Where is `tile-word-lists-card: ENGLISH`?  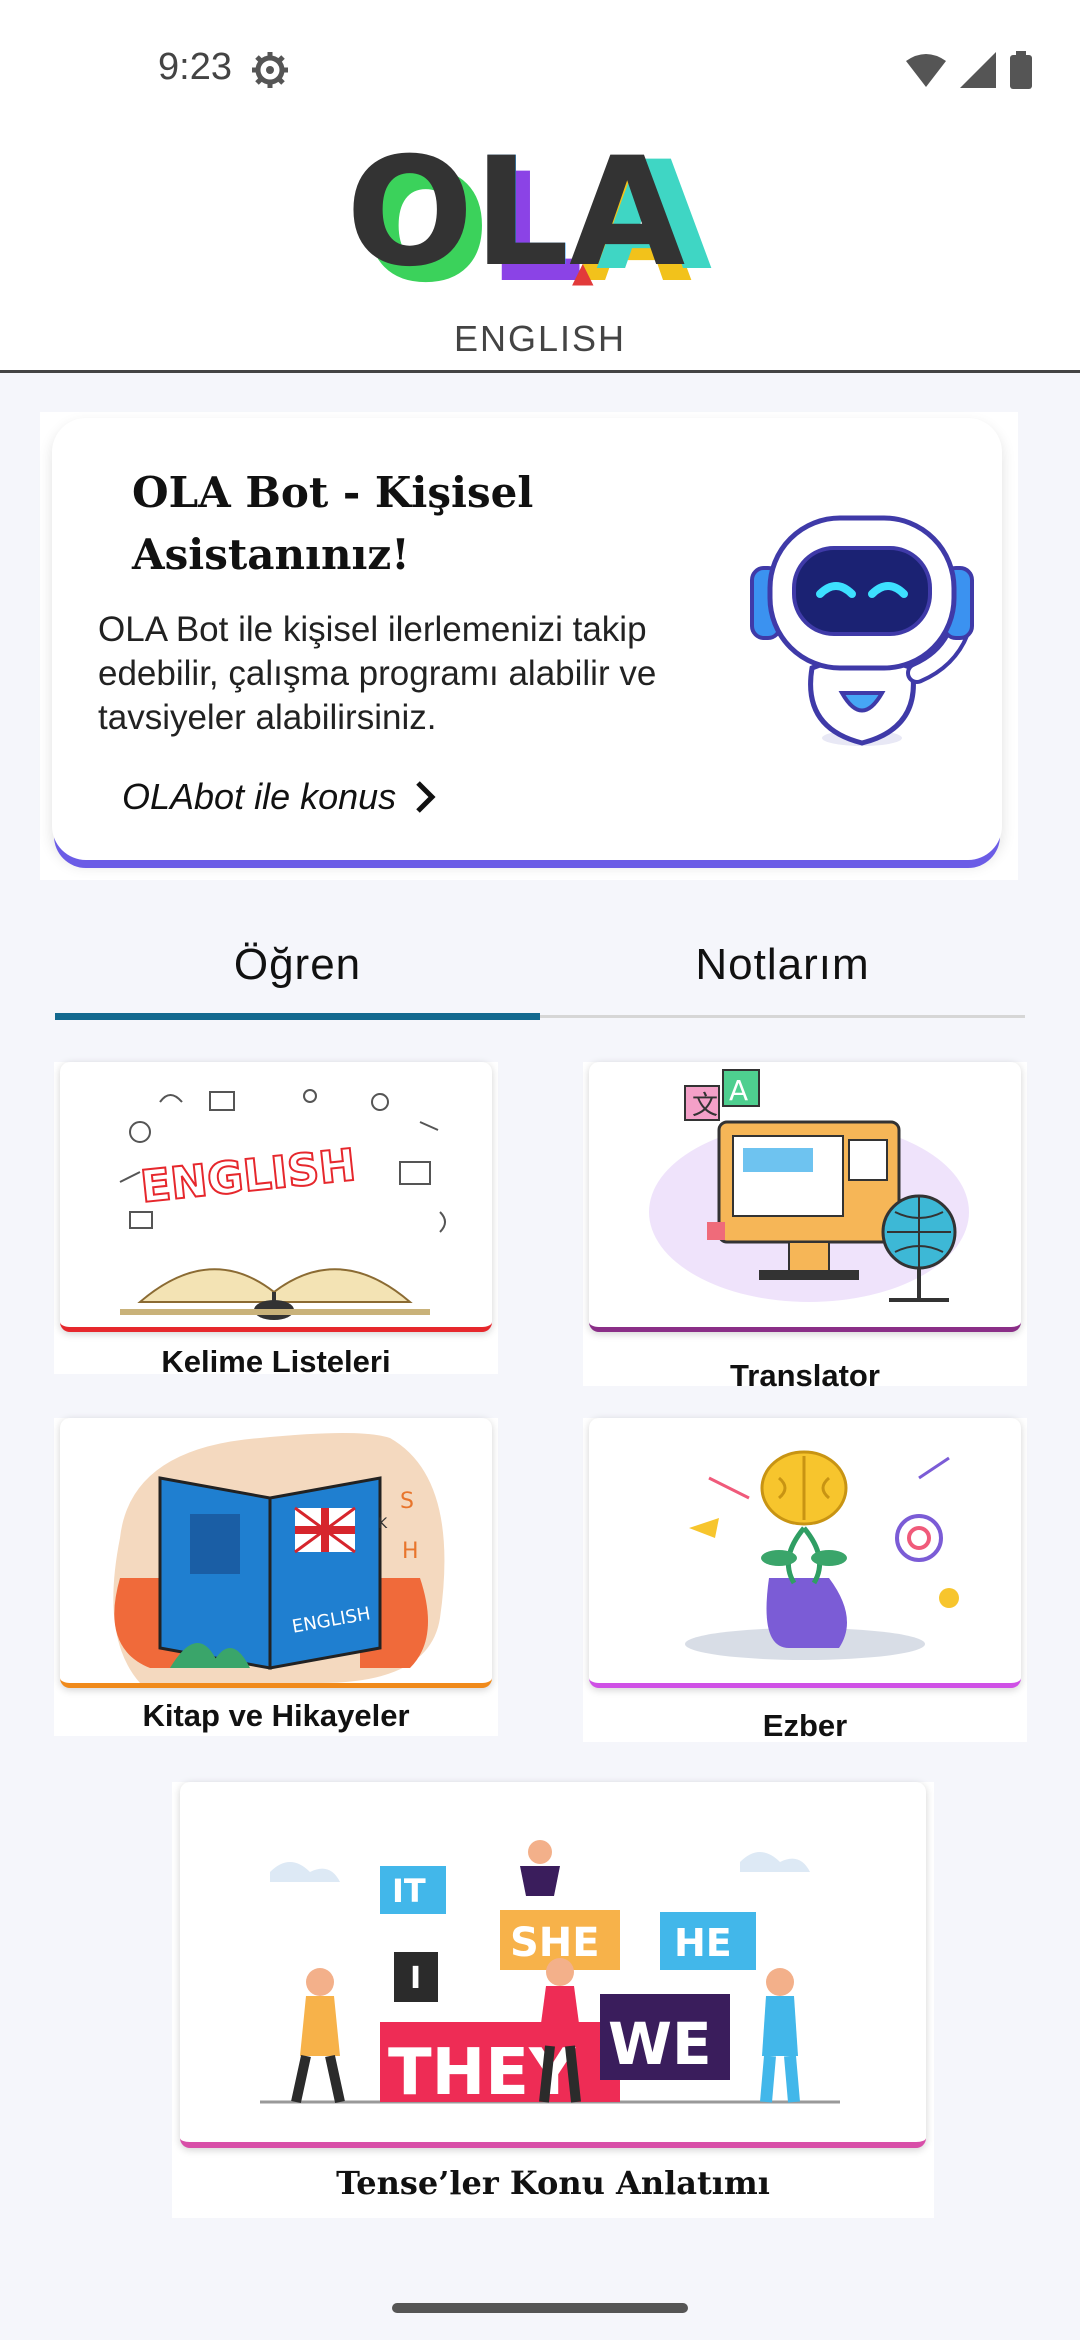
tile-word-lists-card: ENGLISH is located at coordinates (276, 1197).